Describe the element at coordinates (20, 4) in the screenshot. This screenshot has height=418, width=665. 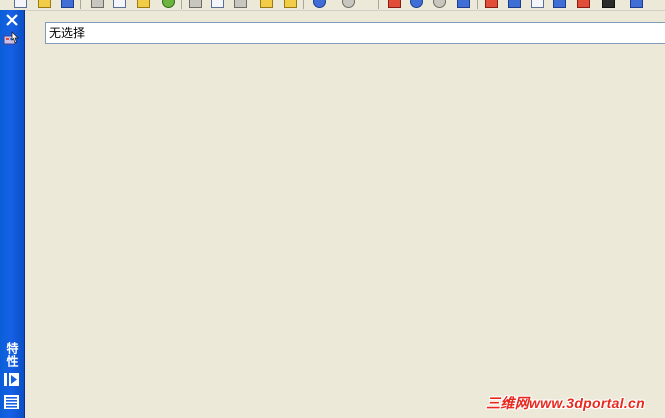
I see `new-icon` at that location.